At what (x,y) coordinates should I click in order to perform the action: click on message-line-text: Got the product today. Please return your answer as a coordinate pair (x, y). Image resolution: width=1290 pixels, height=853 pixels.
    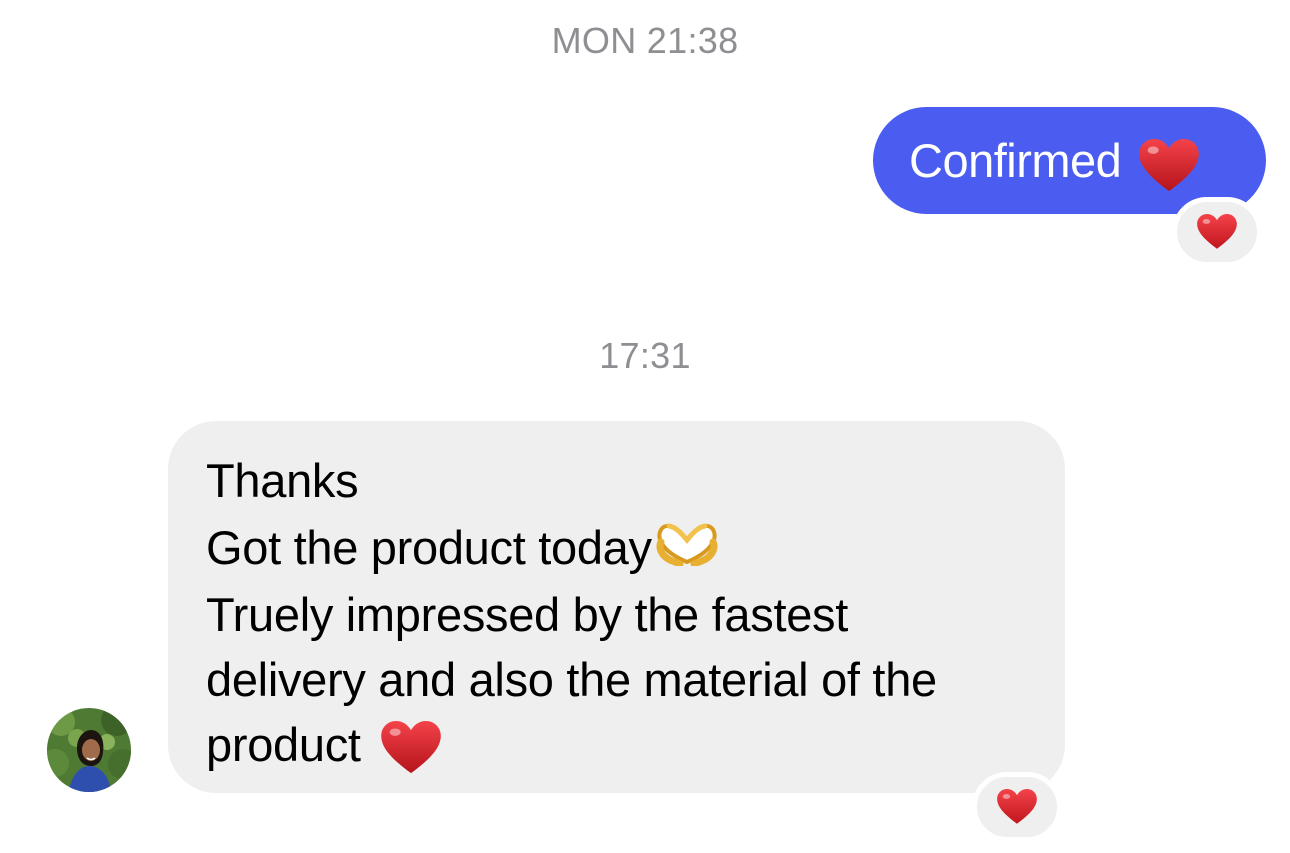
    Looking at the image, I should click on (429, 547).